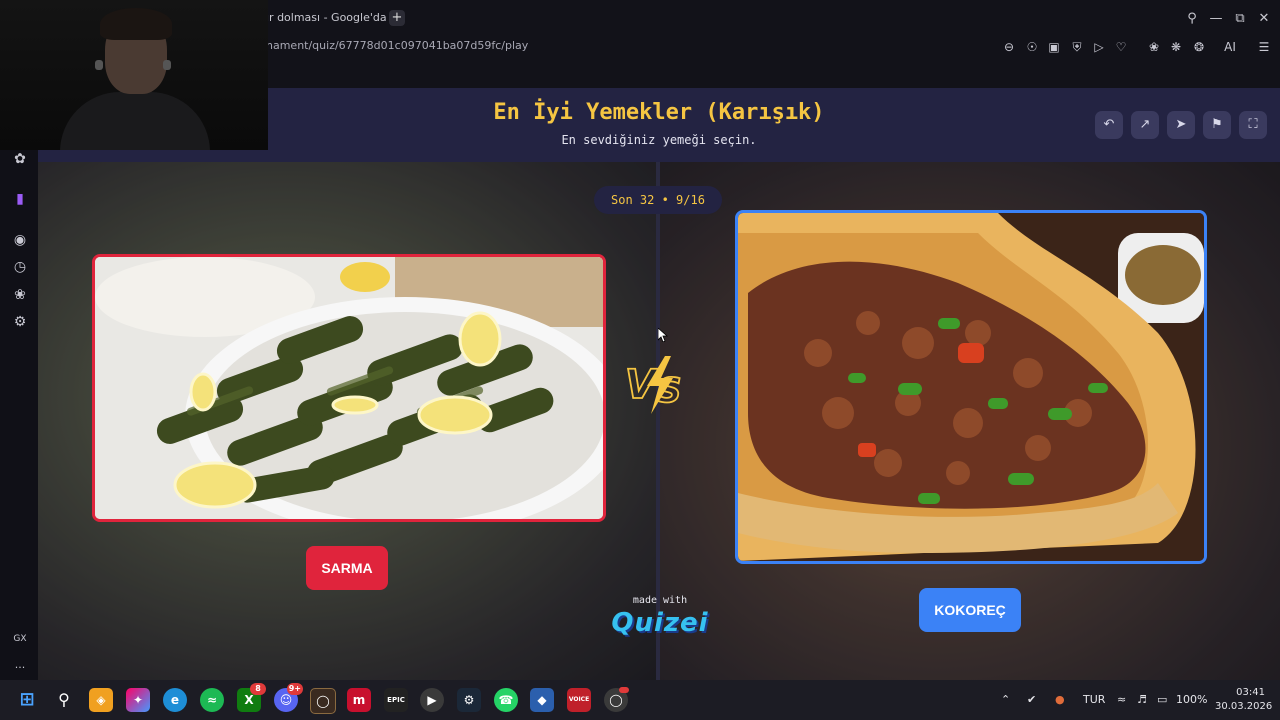 This screenshot has height=720, width=1280. Describe the element at coordinates (1031, 699) in the screenshot. I see `tray-app-icon: ✔` at that location.